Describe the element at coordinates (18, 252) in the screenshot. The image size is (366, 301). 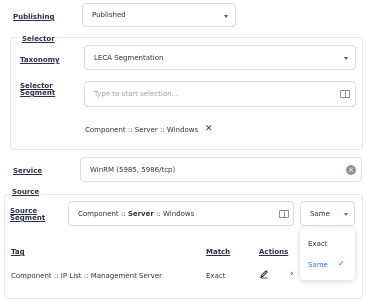
I see `table-header-tag: Tag` at that location.